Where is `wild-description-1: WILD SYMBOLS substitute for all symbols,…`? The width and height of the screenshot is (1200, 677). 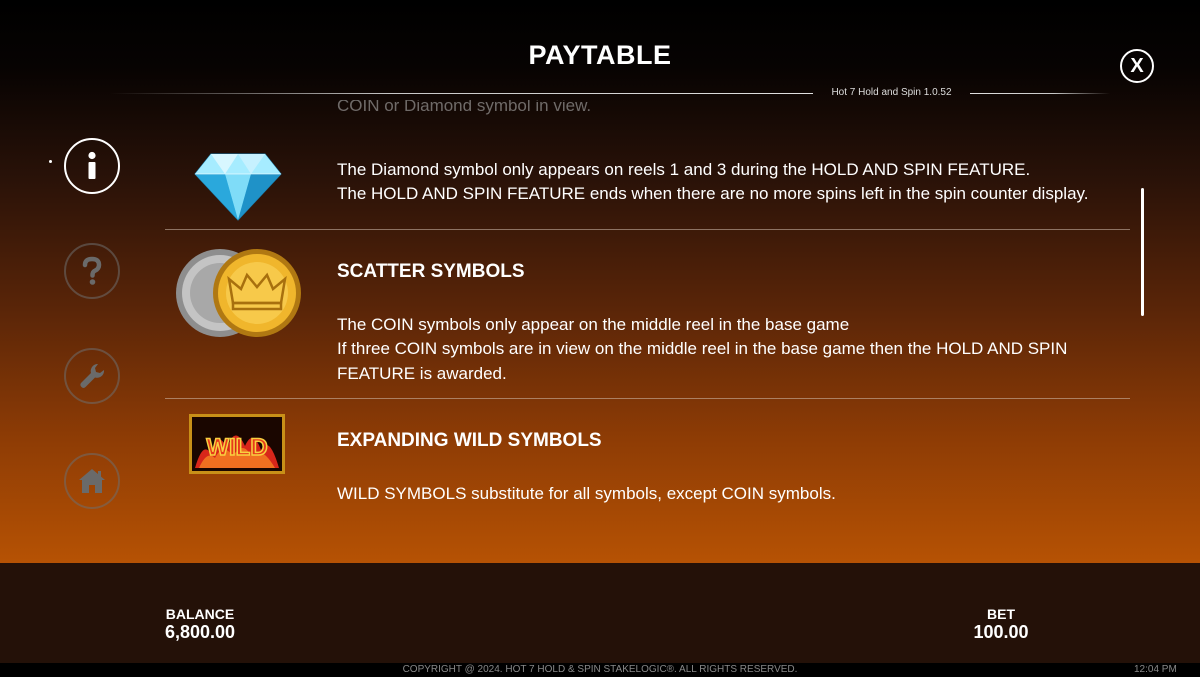 wild-description-1: WILD SYMBOLS substitute for all symbols,… is located at coordinates (586, 493).